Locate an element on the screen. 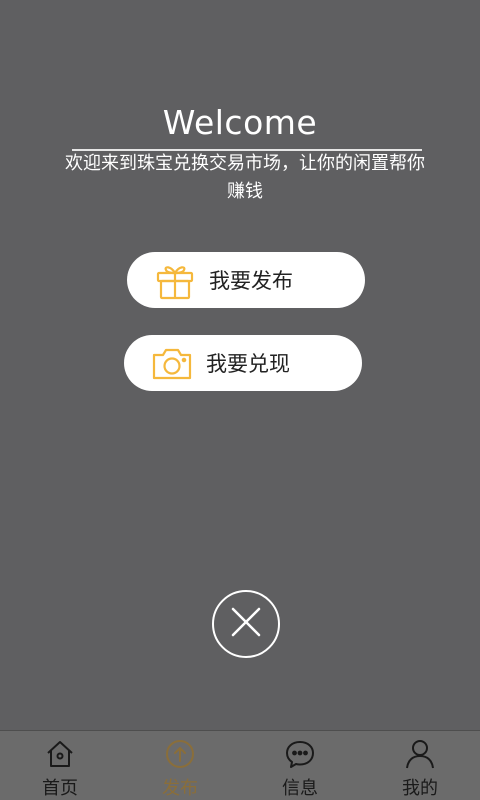 The image size is (480, 800). welcome-title: Welcome is located at coordinates (240, 122).